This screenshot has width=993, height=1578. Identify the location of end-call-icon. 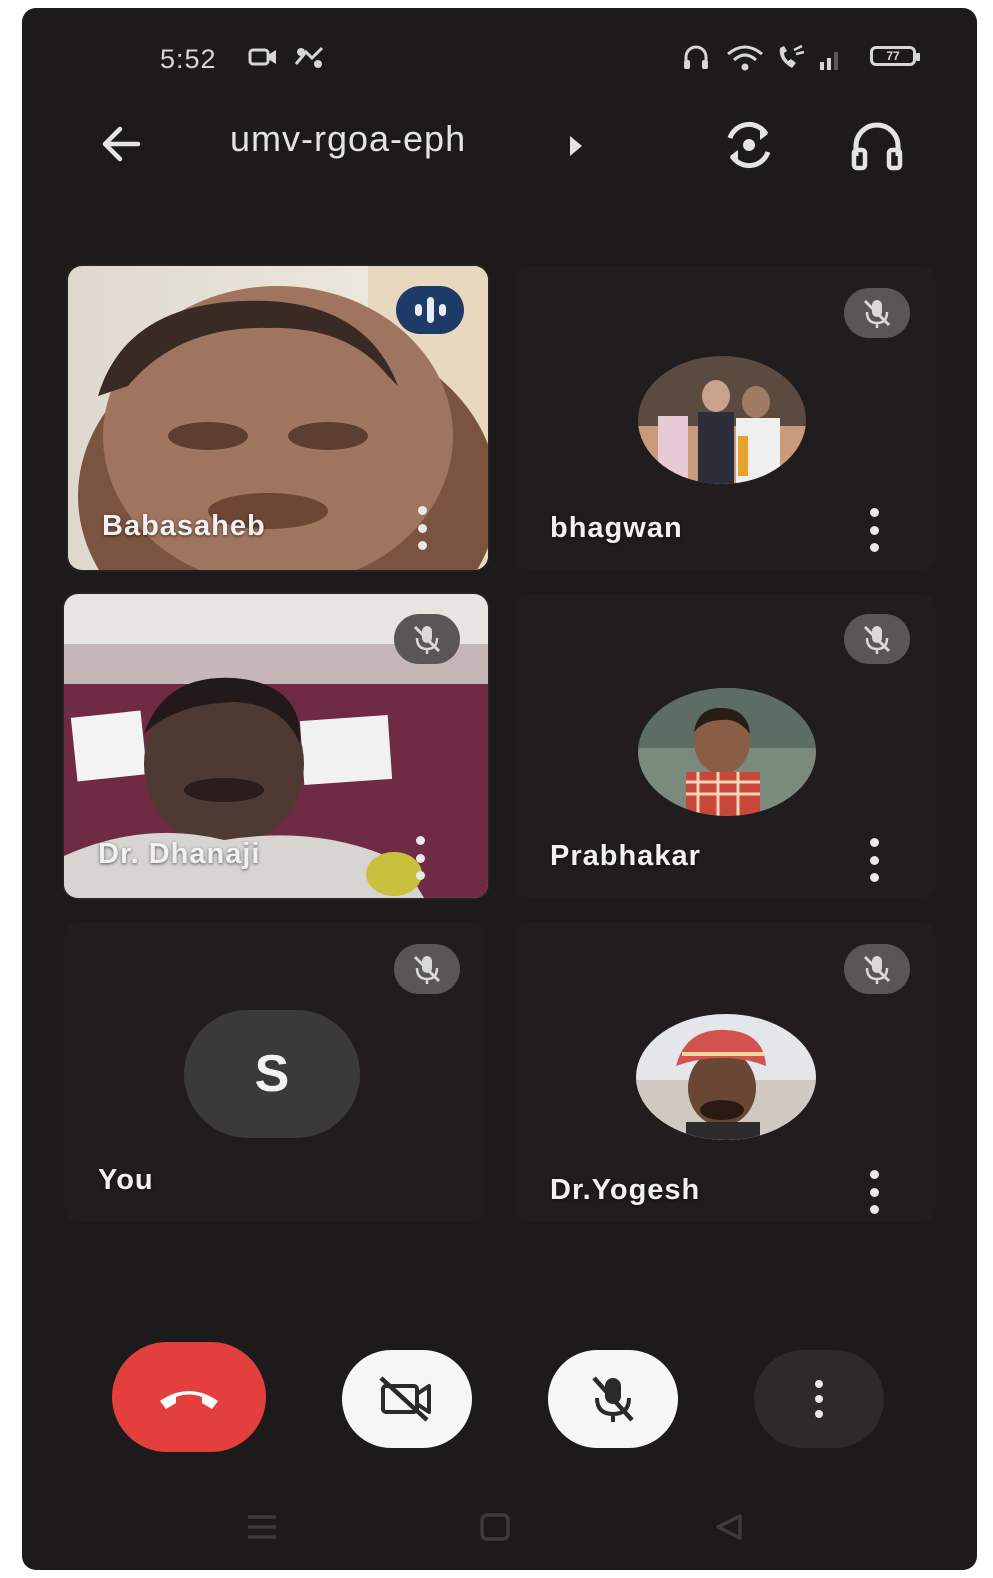
(189, 1400).